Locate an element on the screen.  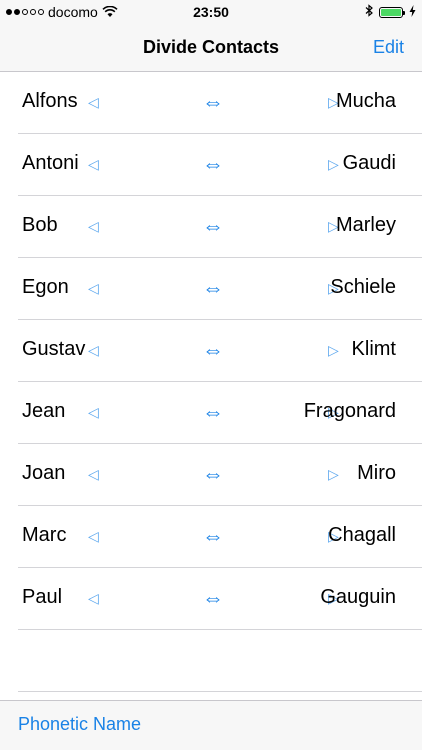
contact-row: Bob ◁ ⇔ ▷ Marley is located at coordinates (220, 227).